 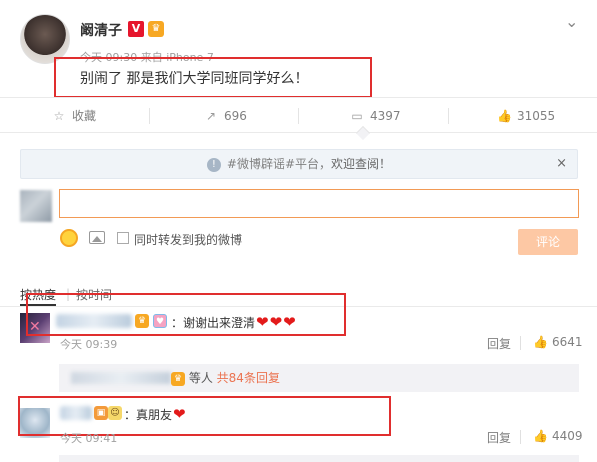 What do you see at coordinates (188, 240) in the screenshot?
I see `repost-label: 同时转发到我的微博` at bounding box center [188, 240].